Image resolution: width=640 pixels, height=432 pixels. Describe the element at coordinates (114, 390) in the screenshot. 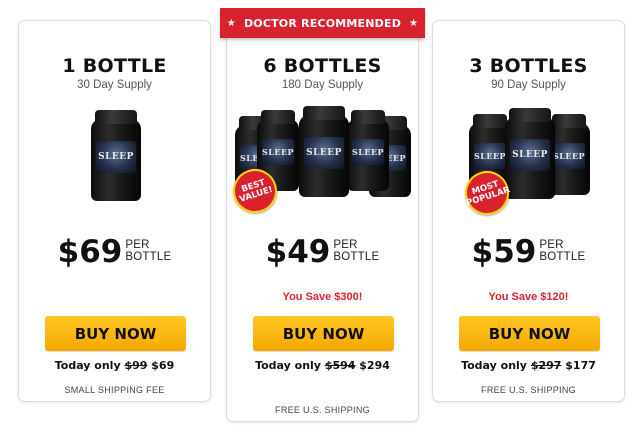

I see `shipping-note: SMALL SHIPPING FEE` at that location.